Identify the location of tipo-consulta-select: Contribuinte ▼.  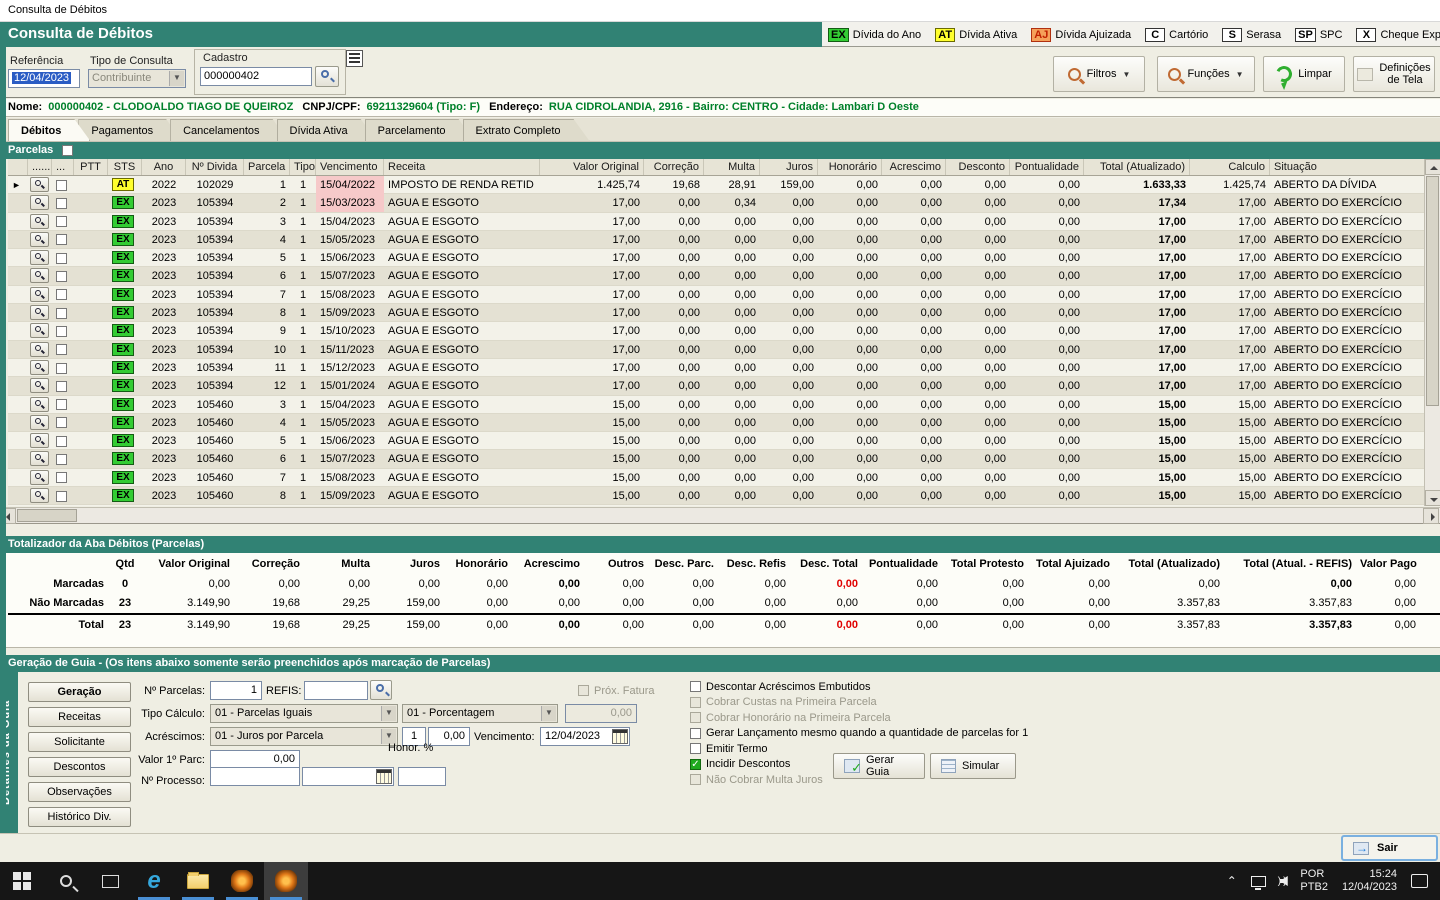
(137, 78).